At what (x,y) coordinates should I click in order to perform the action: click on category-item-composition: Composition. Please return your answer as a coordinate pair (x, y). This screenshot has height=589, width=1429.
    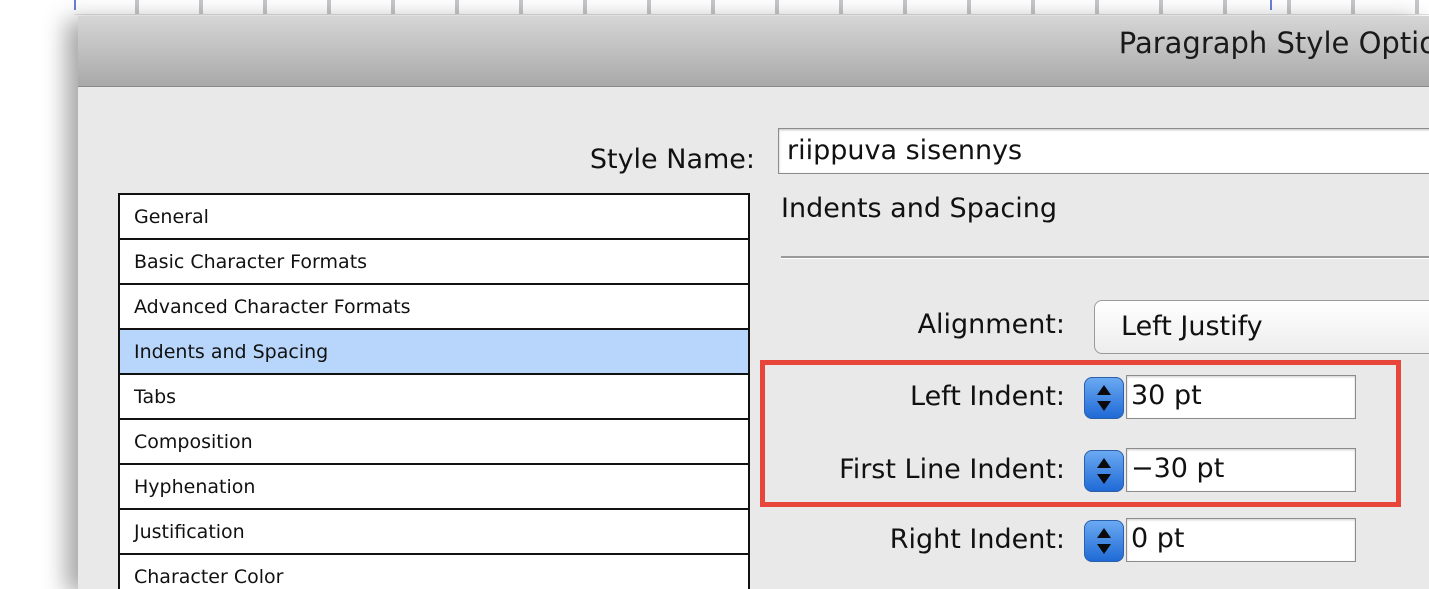
    Looking at the image, I should click on (434, 442).